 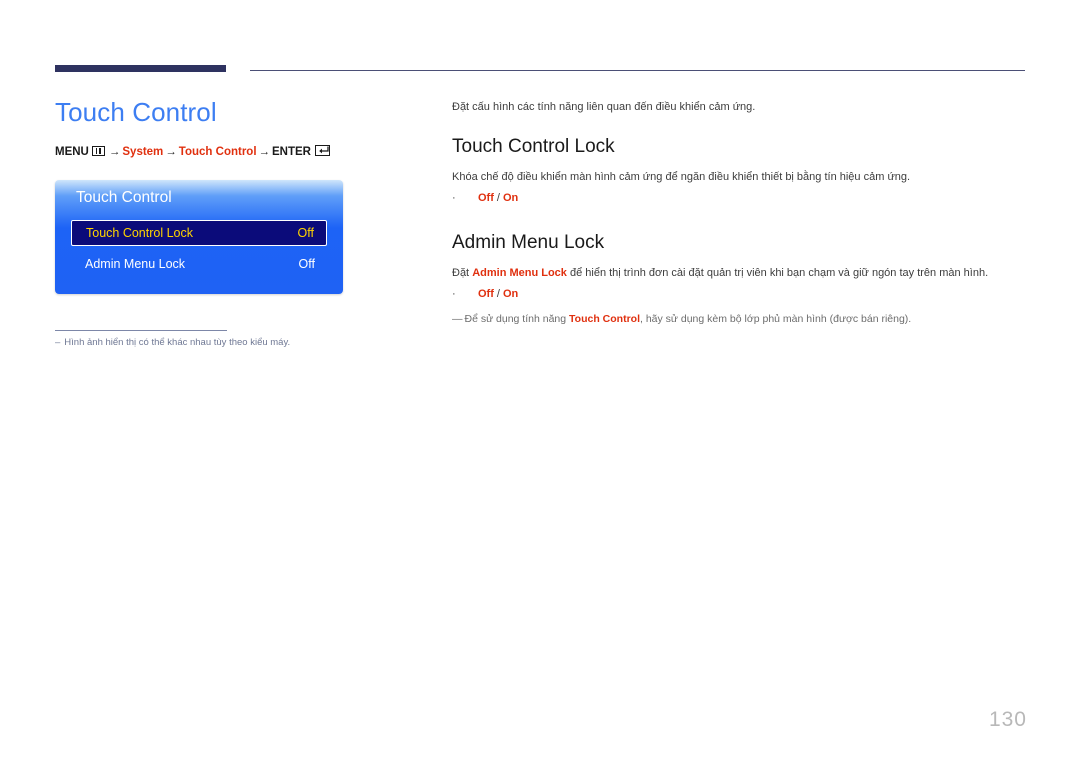 What do you see at coordinates (291, 152) in the screenshot?
I see `menu-path-enter-label: ENTER` at bounding box center [291, 152].